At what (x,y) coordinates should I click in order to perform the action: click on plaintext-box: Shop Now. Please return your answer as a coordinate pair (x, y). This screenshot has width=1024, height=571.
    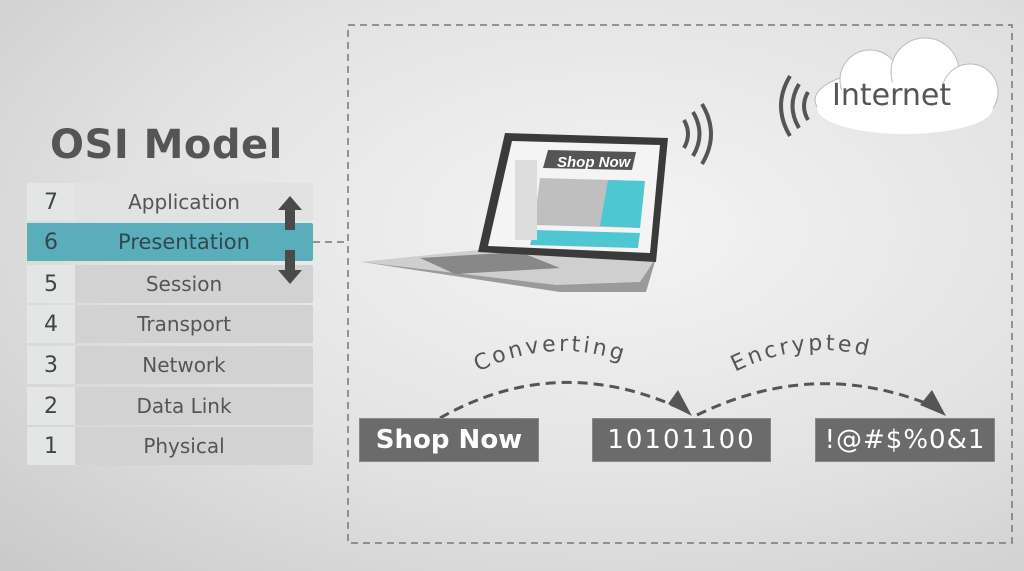
    Looking at the image, I should click on (449, 440).